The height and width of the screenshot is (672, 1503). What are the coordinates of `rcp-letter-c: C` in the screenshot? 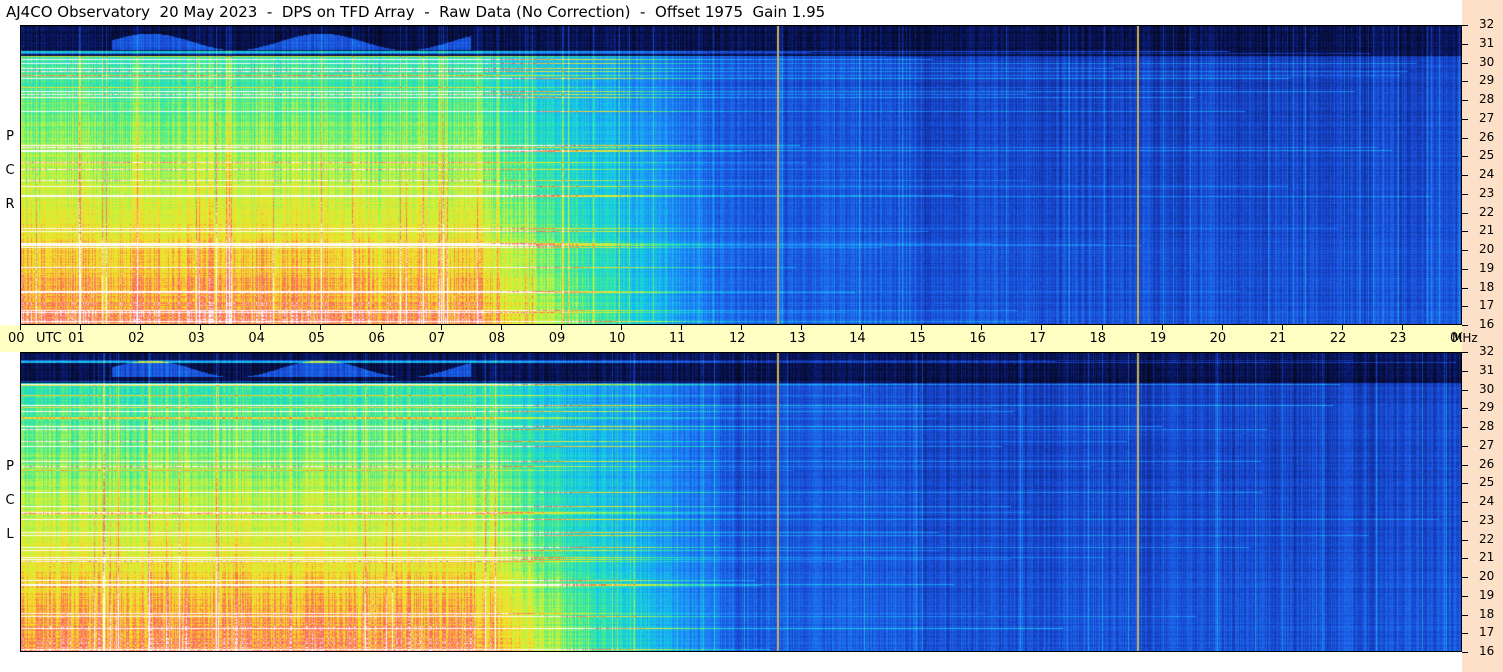 It's located at (10, 170).